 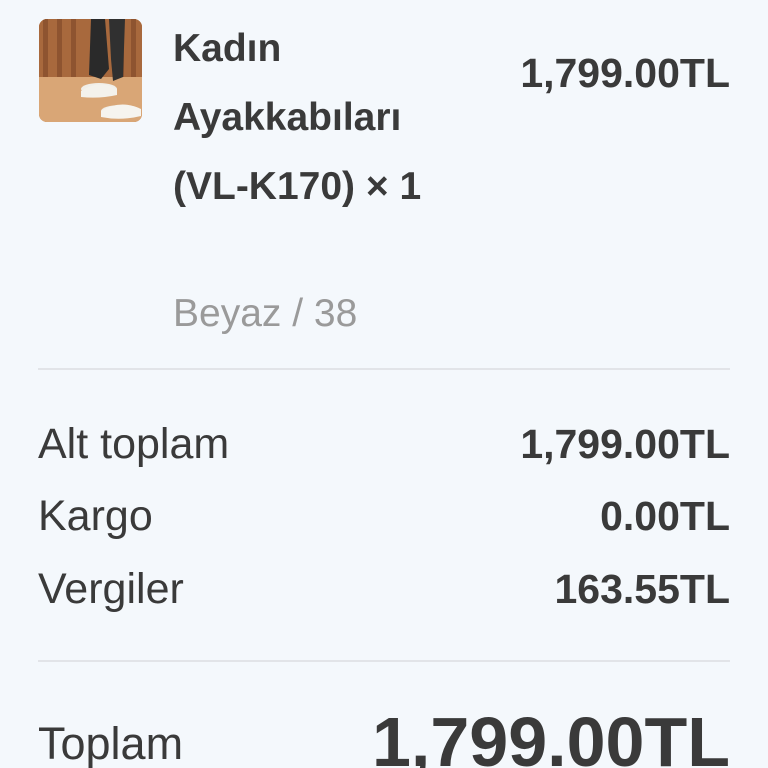 I want to click on product-name: Kadın Ayakkabıları (VL-K170) × 1, so click(x=318, y=117).